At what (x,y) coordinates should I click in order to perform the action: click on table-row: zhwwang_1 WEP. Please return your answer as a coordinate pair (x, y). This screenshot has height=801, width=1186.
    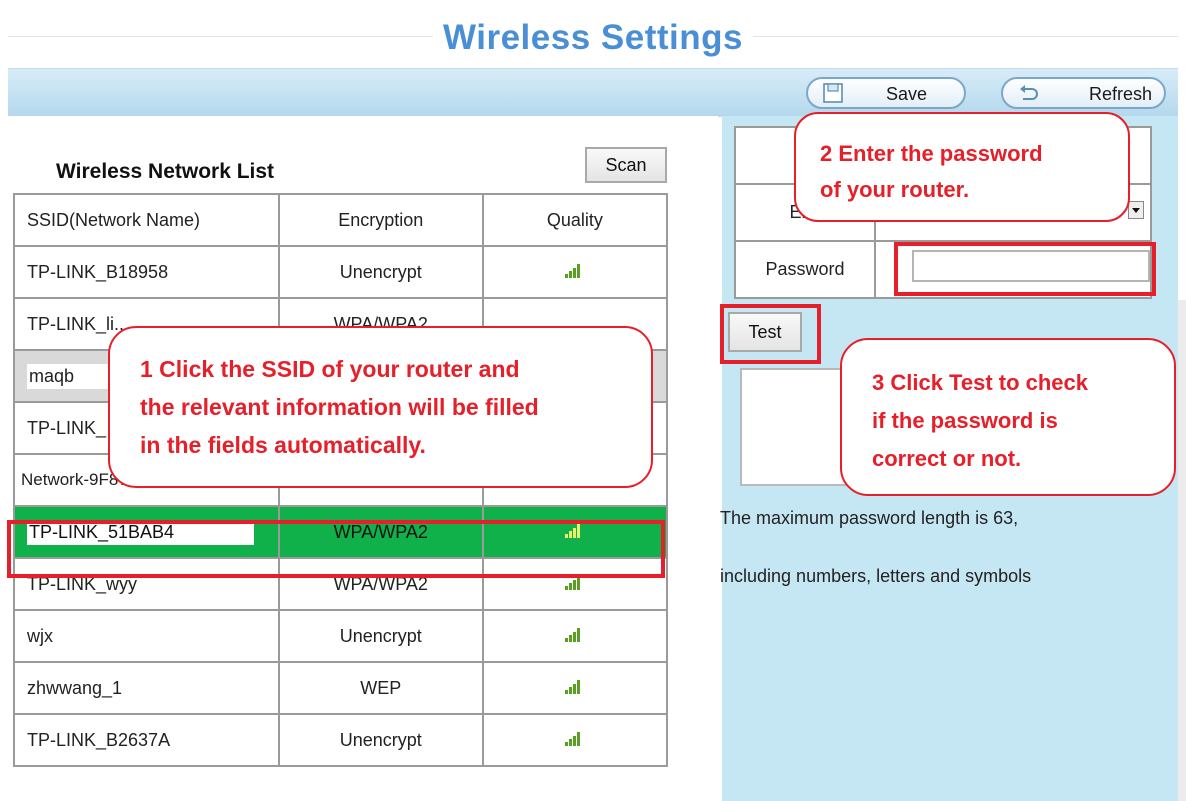
    Looking at the image, I should click on (341, 688).